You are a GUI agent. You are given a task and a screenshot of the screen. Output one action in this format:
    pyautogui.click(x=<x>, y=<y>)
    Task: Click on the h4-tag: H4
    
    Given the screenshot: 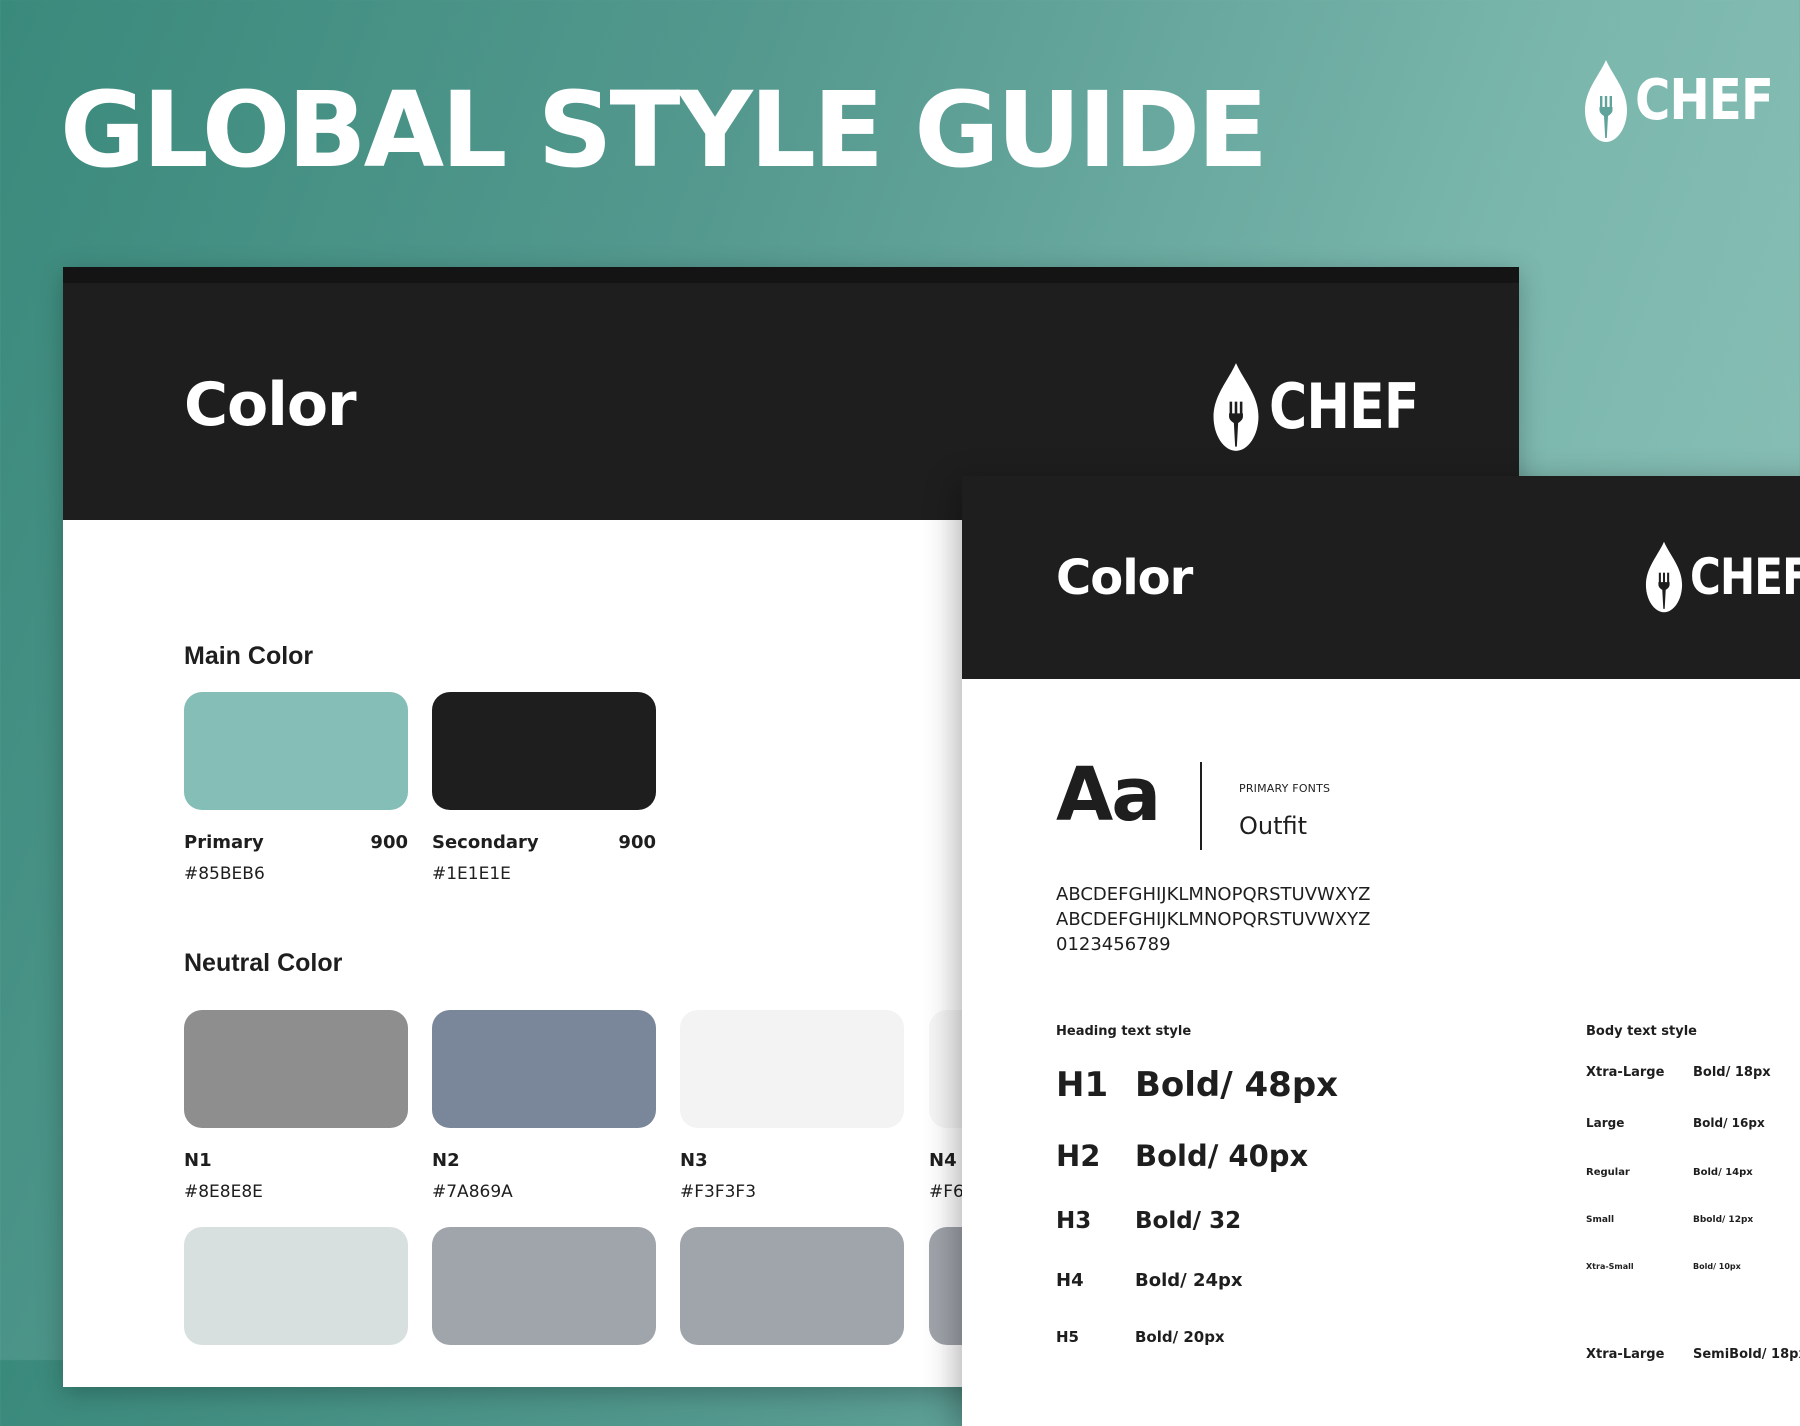 What is the action you would take?
    pyautogui.click(x=1070, y=1280)
    